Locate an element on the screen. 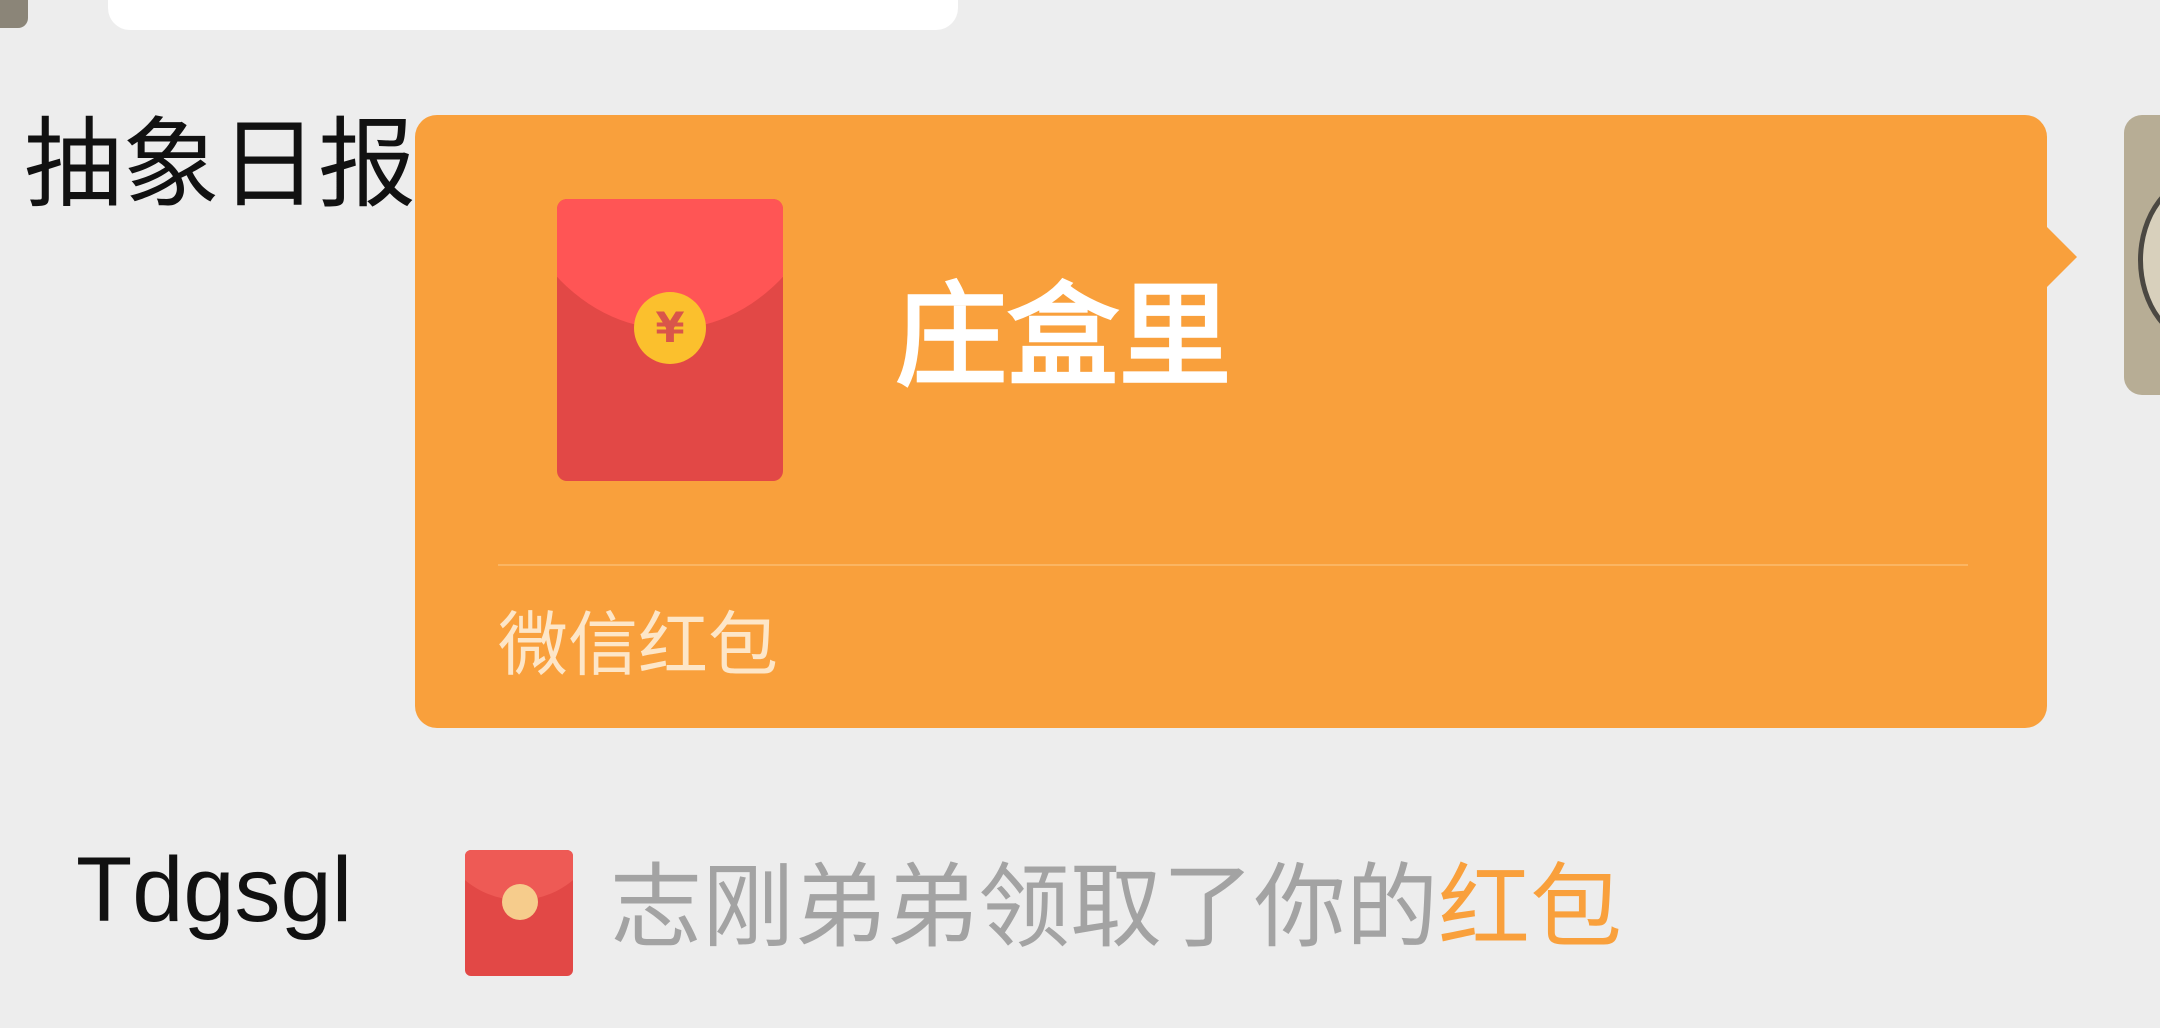  claim-notice-text: 志刚弟弟领取了你的 is located at coordinates (1024, 907).